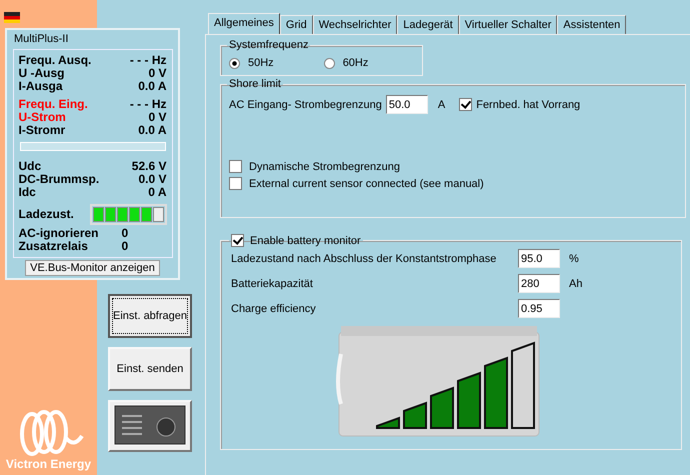  Describe the element at coordinates (428, 24) in the screenshot. I see `tab: Ladegerät` at that location.